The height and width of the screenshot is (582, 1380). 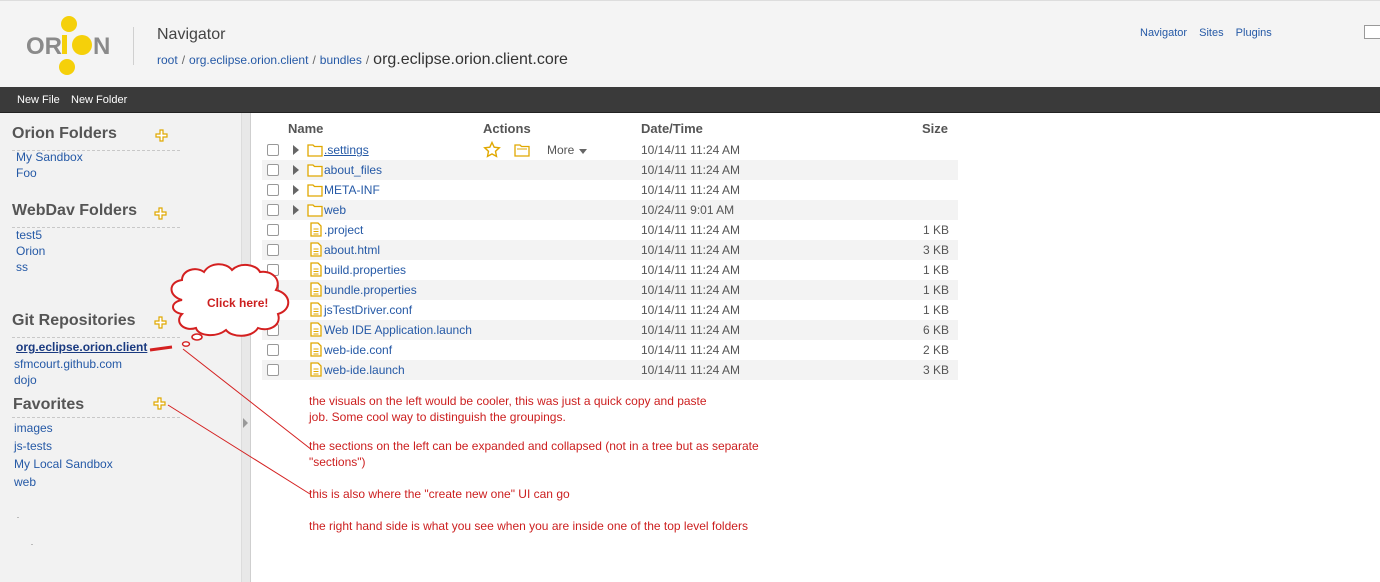 What do you see at coordinates (68, 364) in the screenshot?
I see `sidebar-item-sfmcourt: sfmcourt.github.com` at bounding box center [68, 364].